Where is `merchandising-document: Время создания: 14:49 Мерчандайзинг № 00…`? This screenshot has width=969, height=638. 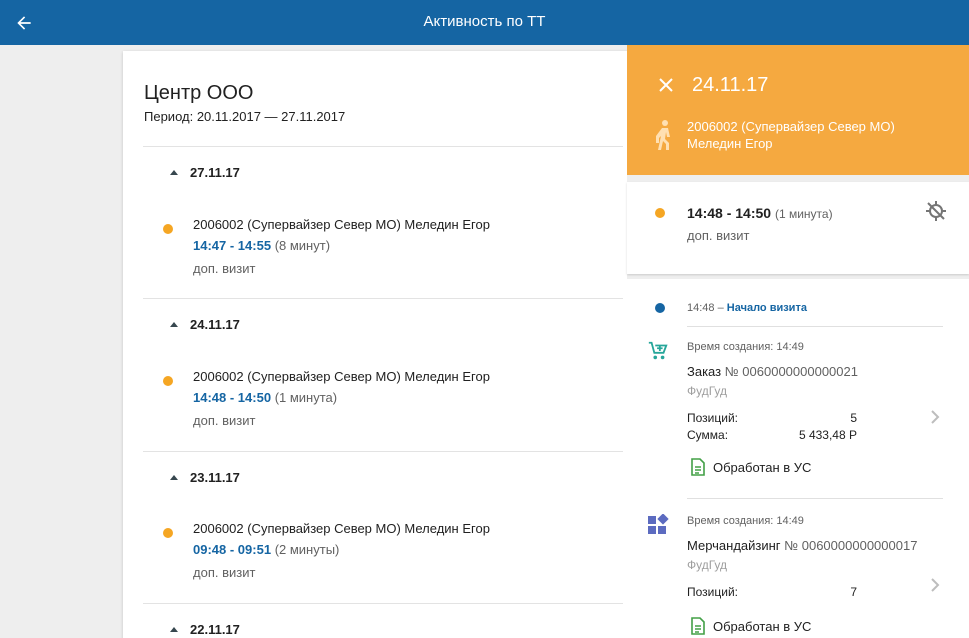 merchandising-document: Время создания: 14:49 Мерчандайзинг № 00… is located at coordinates (798, 569).